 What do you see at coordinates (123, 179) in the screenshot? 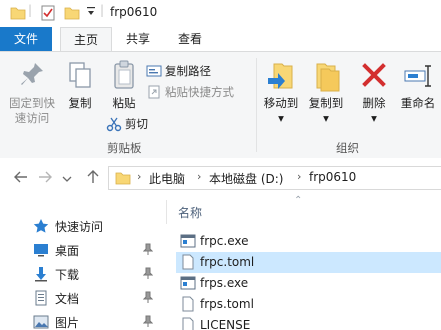
I see `folder-icon` at bounding box center [123, 179].